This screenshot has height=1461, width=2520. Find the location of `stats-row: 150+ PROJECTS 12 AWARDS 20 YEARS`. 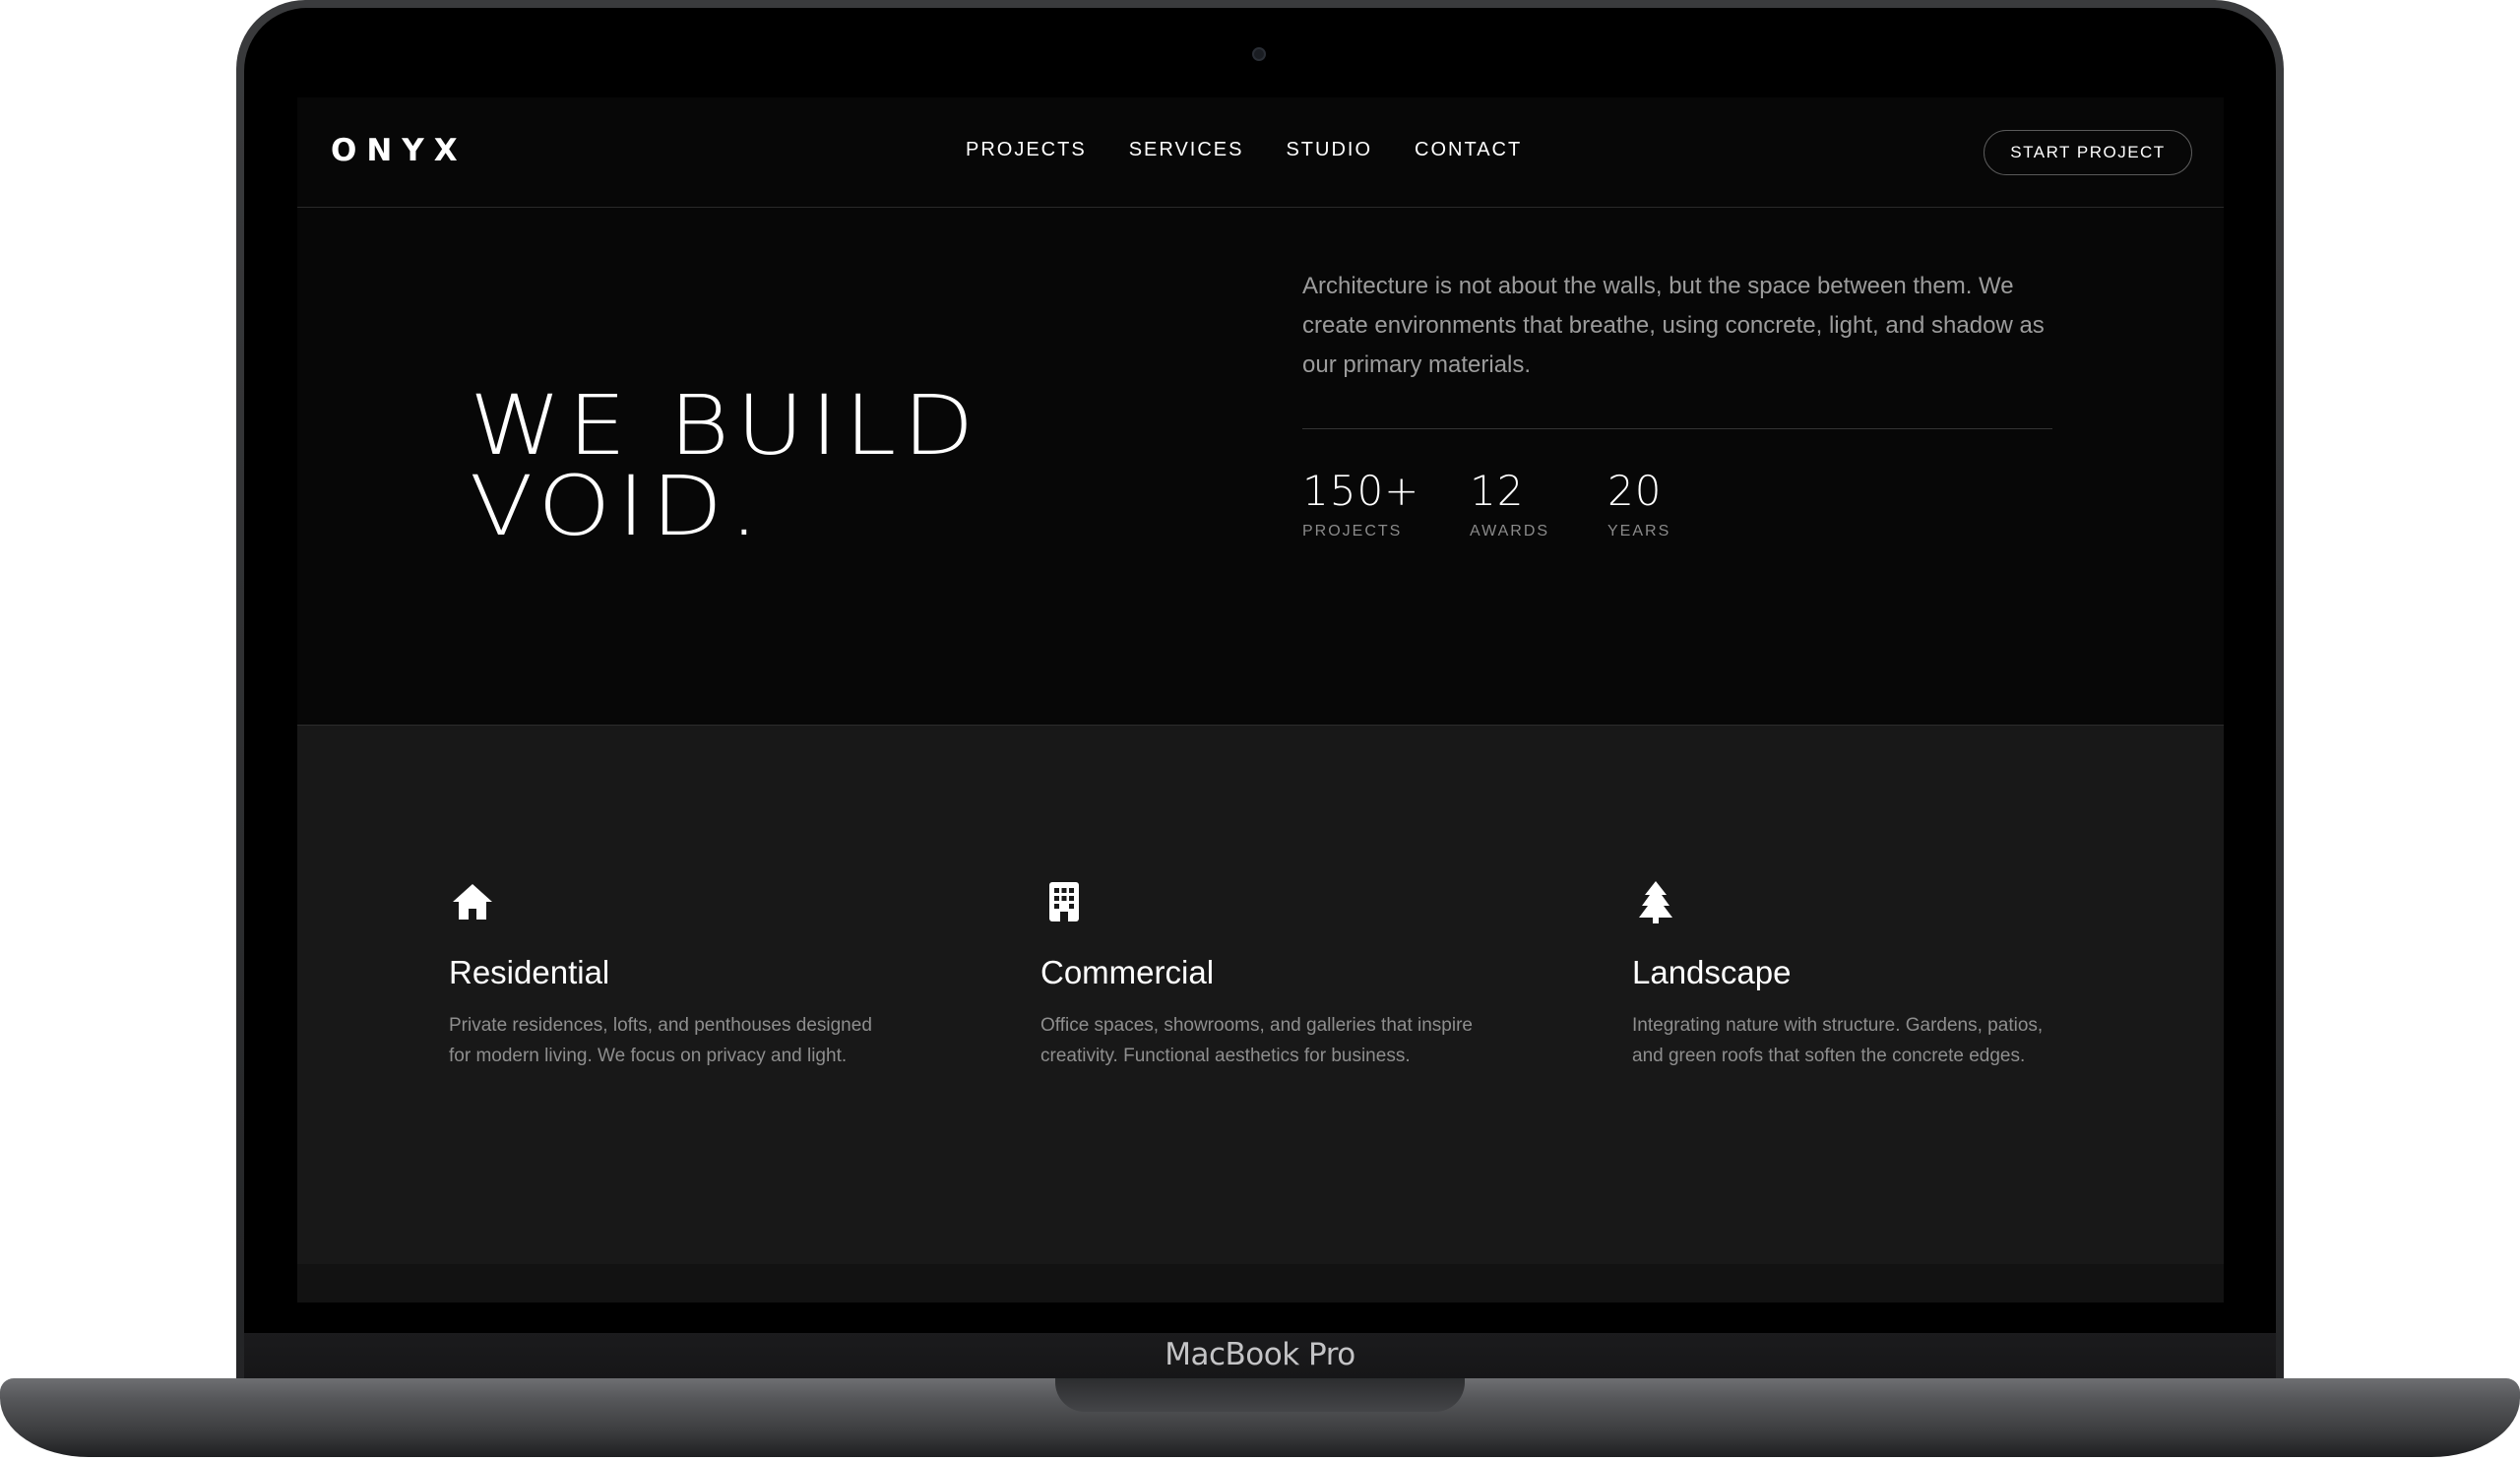

stats-row: 150+ PROJECTS 12 AWARDS 20 YEARS is located at coordinates (1514, 503).